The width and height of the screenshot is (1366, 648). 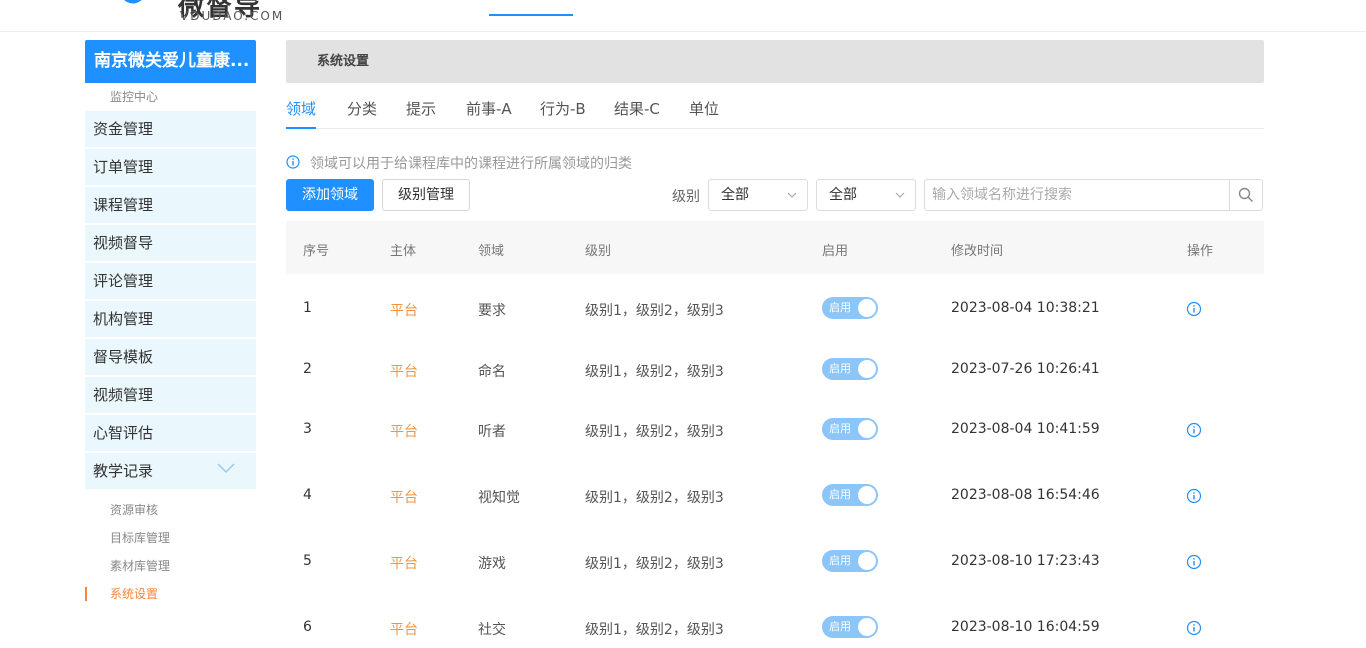 I want to click on cell-modified: 2023-08-08 16:54:46, so click(x=1025, y=495).